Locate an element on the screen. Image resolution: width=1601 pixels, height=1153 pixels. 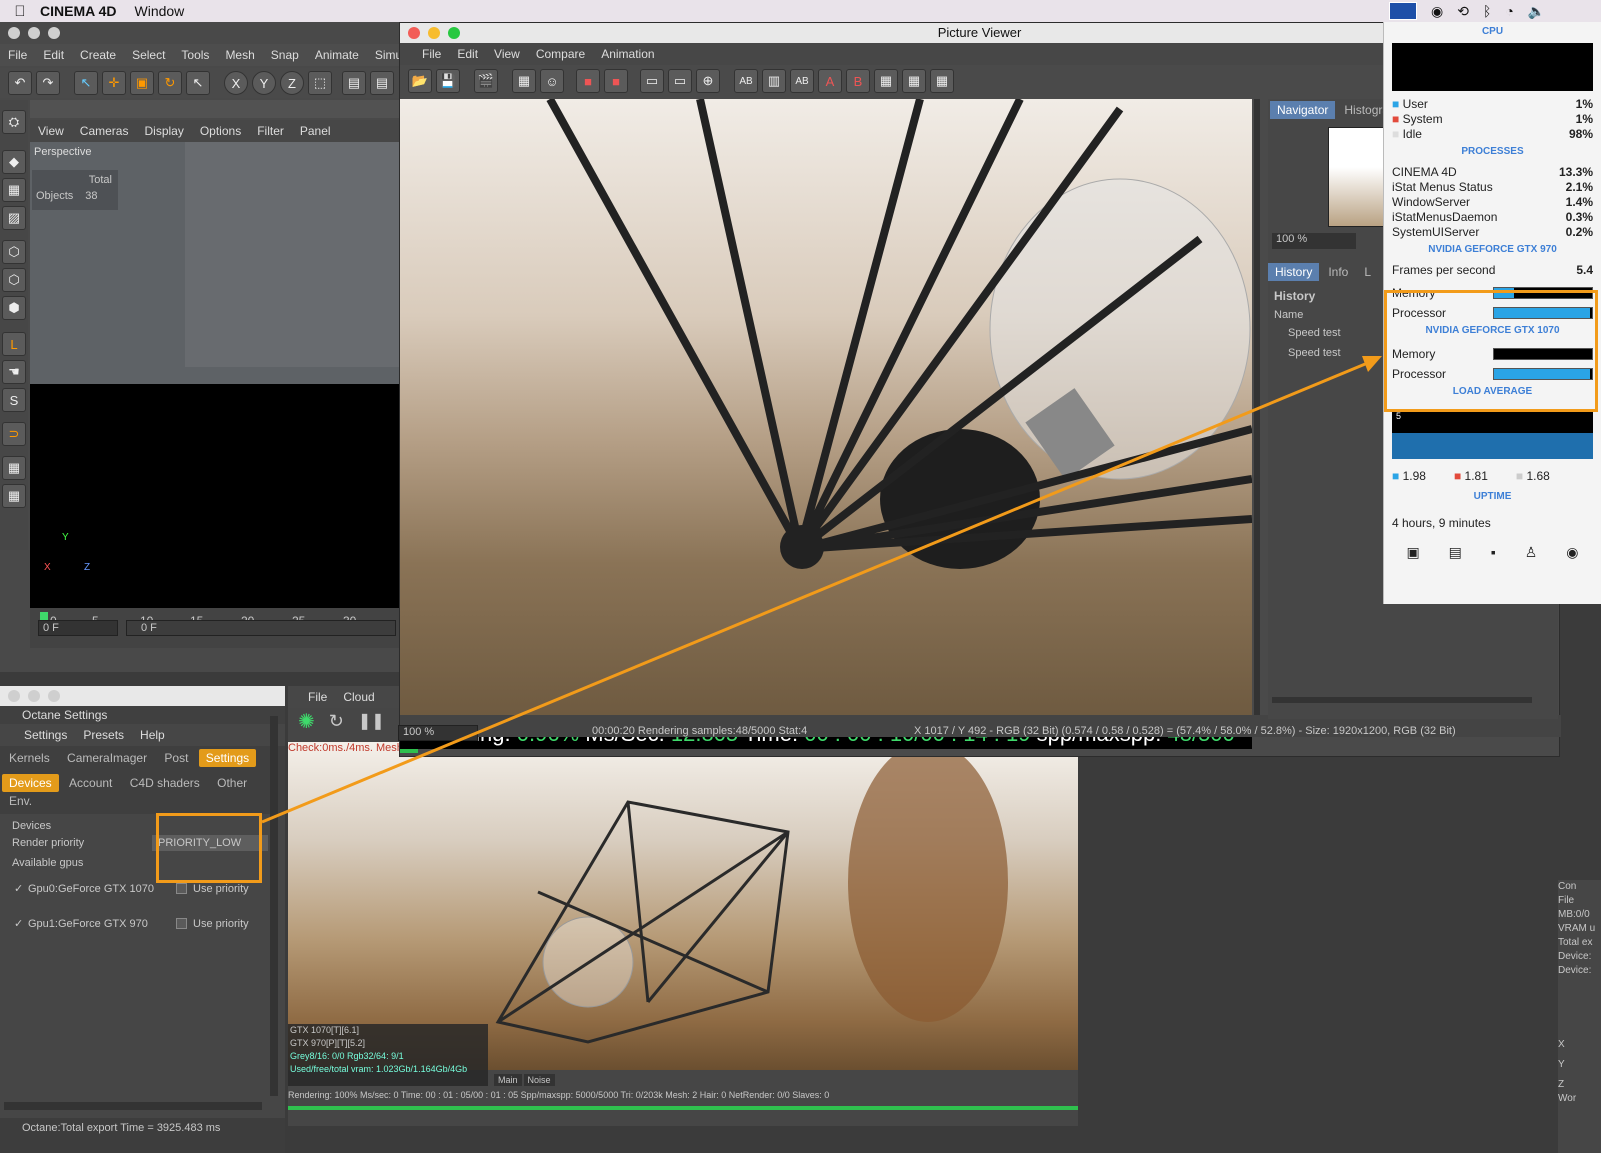
edges-mode-icon: ⬡ is located at coordinates (14, 280).